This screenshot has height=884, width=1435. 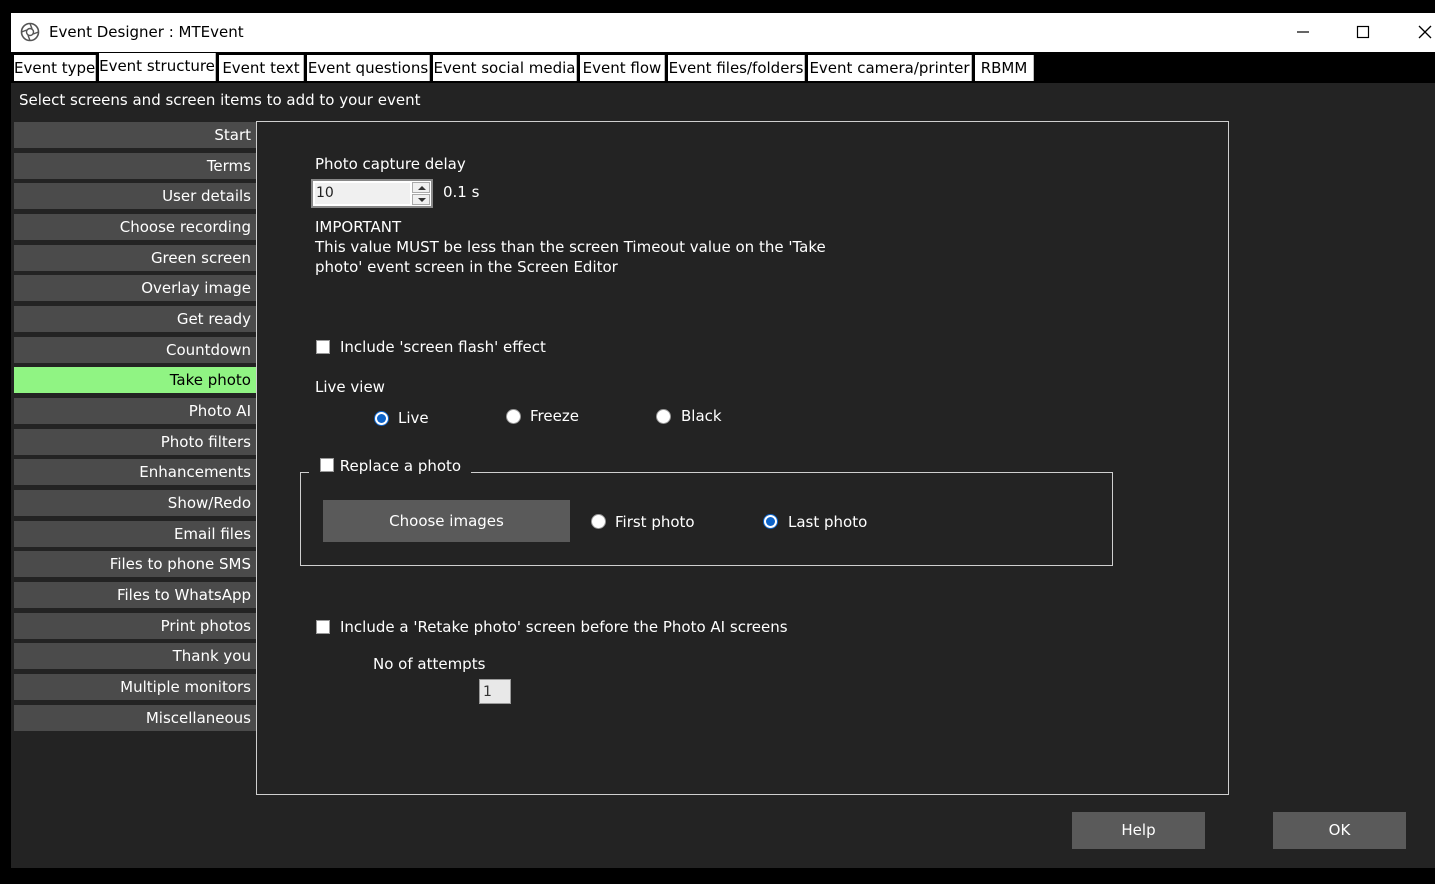 What do you see at coordinates (381, 418) in the screenshot?
I see `live-radio` at bounding box center [381, 418].